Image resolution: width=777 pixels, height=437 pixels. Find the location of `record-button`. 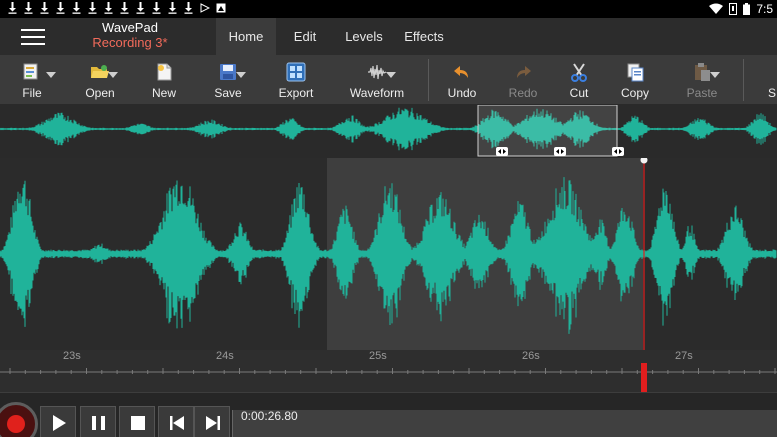

record-button is located at coordinates (19, 419).